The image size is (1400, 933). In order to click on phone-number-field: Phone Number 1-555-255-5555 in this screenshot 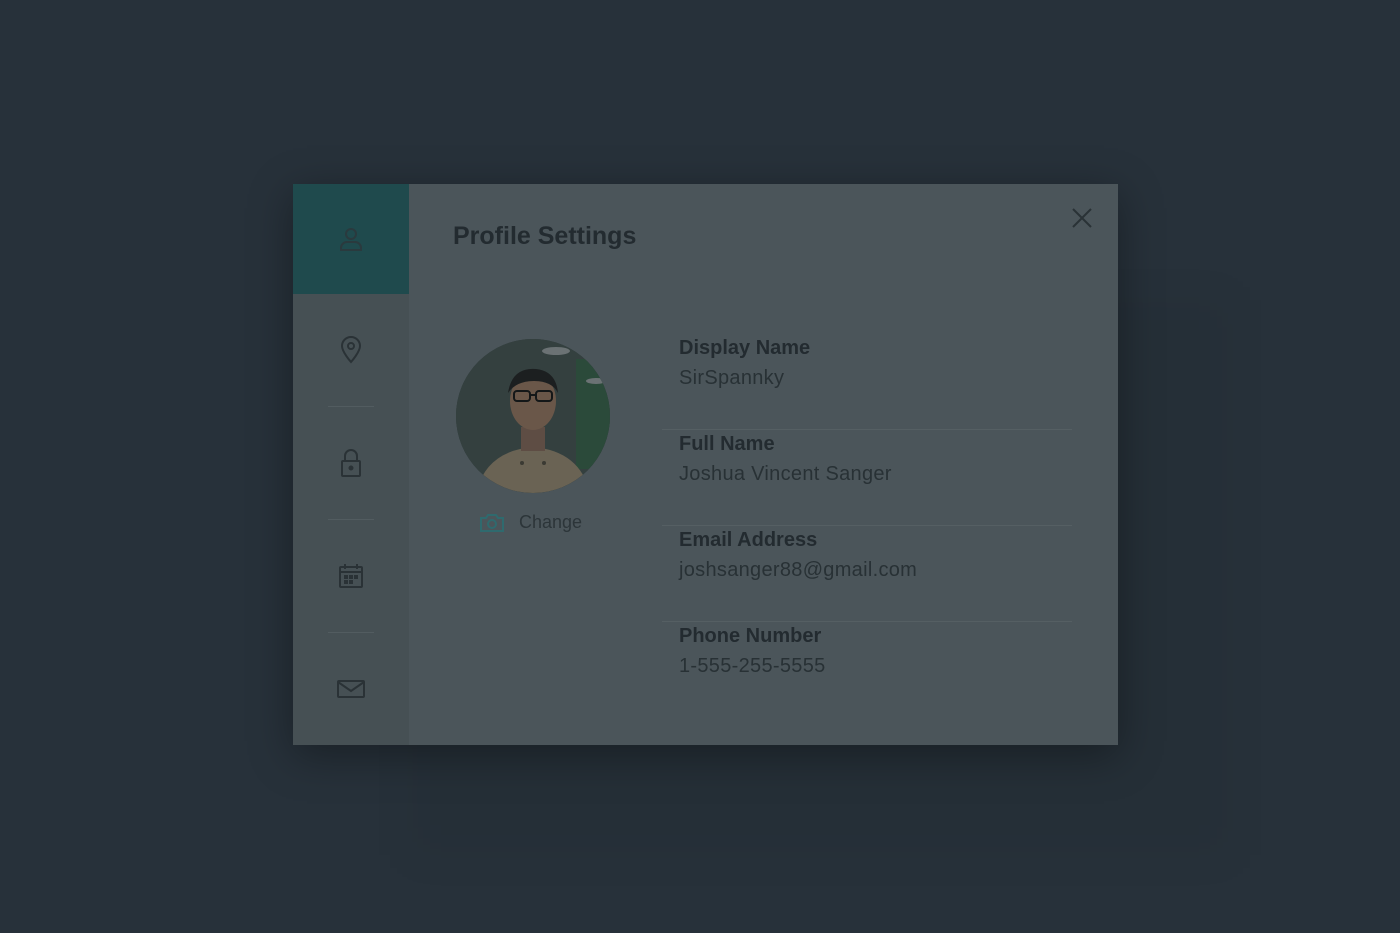, I will do `click(867, 669)`.